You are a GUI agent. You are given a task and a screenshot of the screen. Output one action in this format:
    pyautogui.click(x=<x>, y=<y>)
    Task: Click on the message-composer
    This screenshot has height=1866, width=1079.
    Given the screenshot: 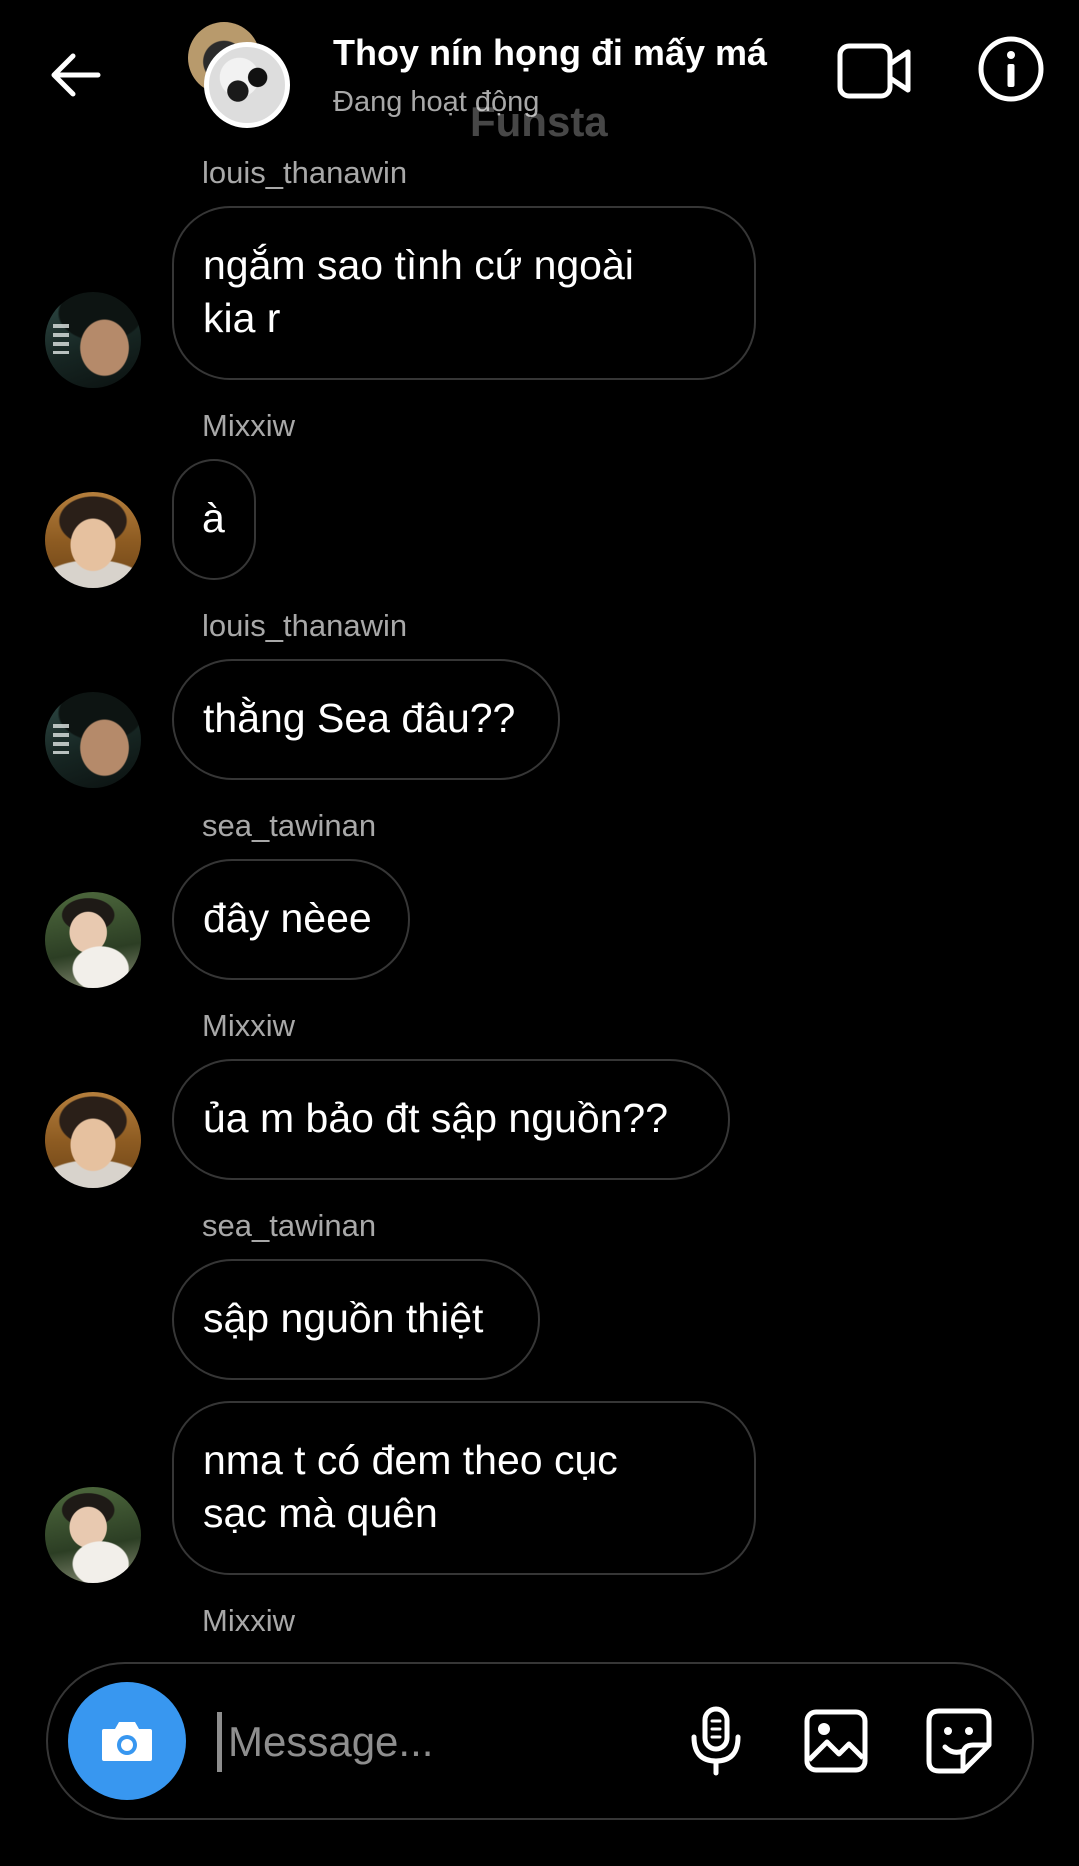 What is the action you would take?
    pyautogui.click(x=540, y=1741)
    